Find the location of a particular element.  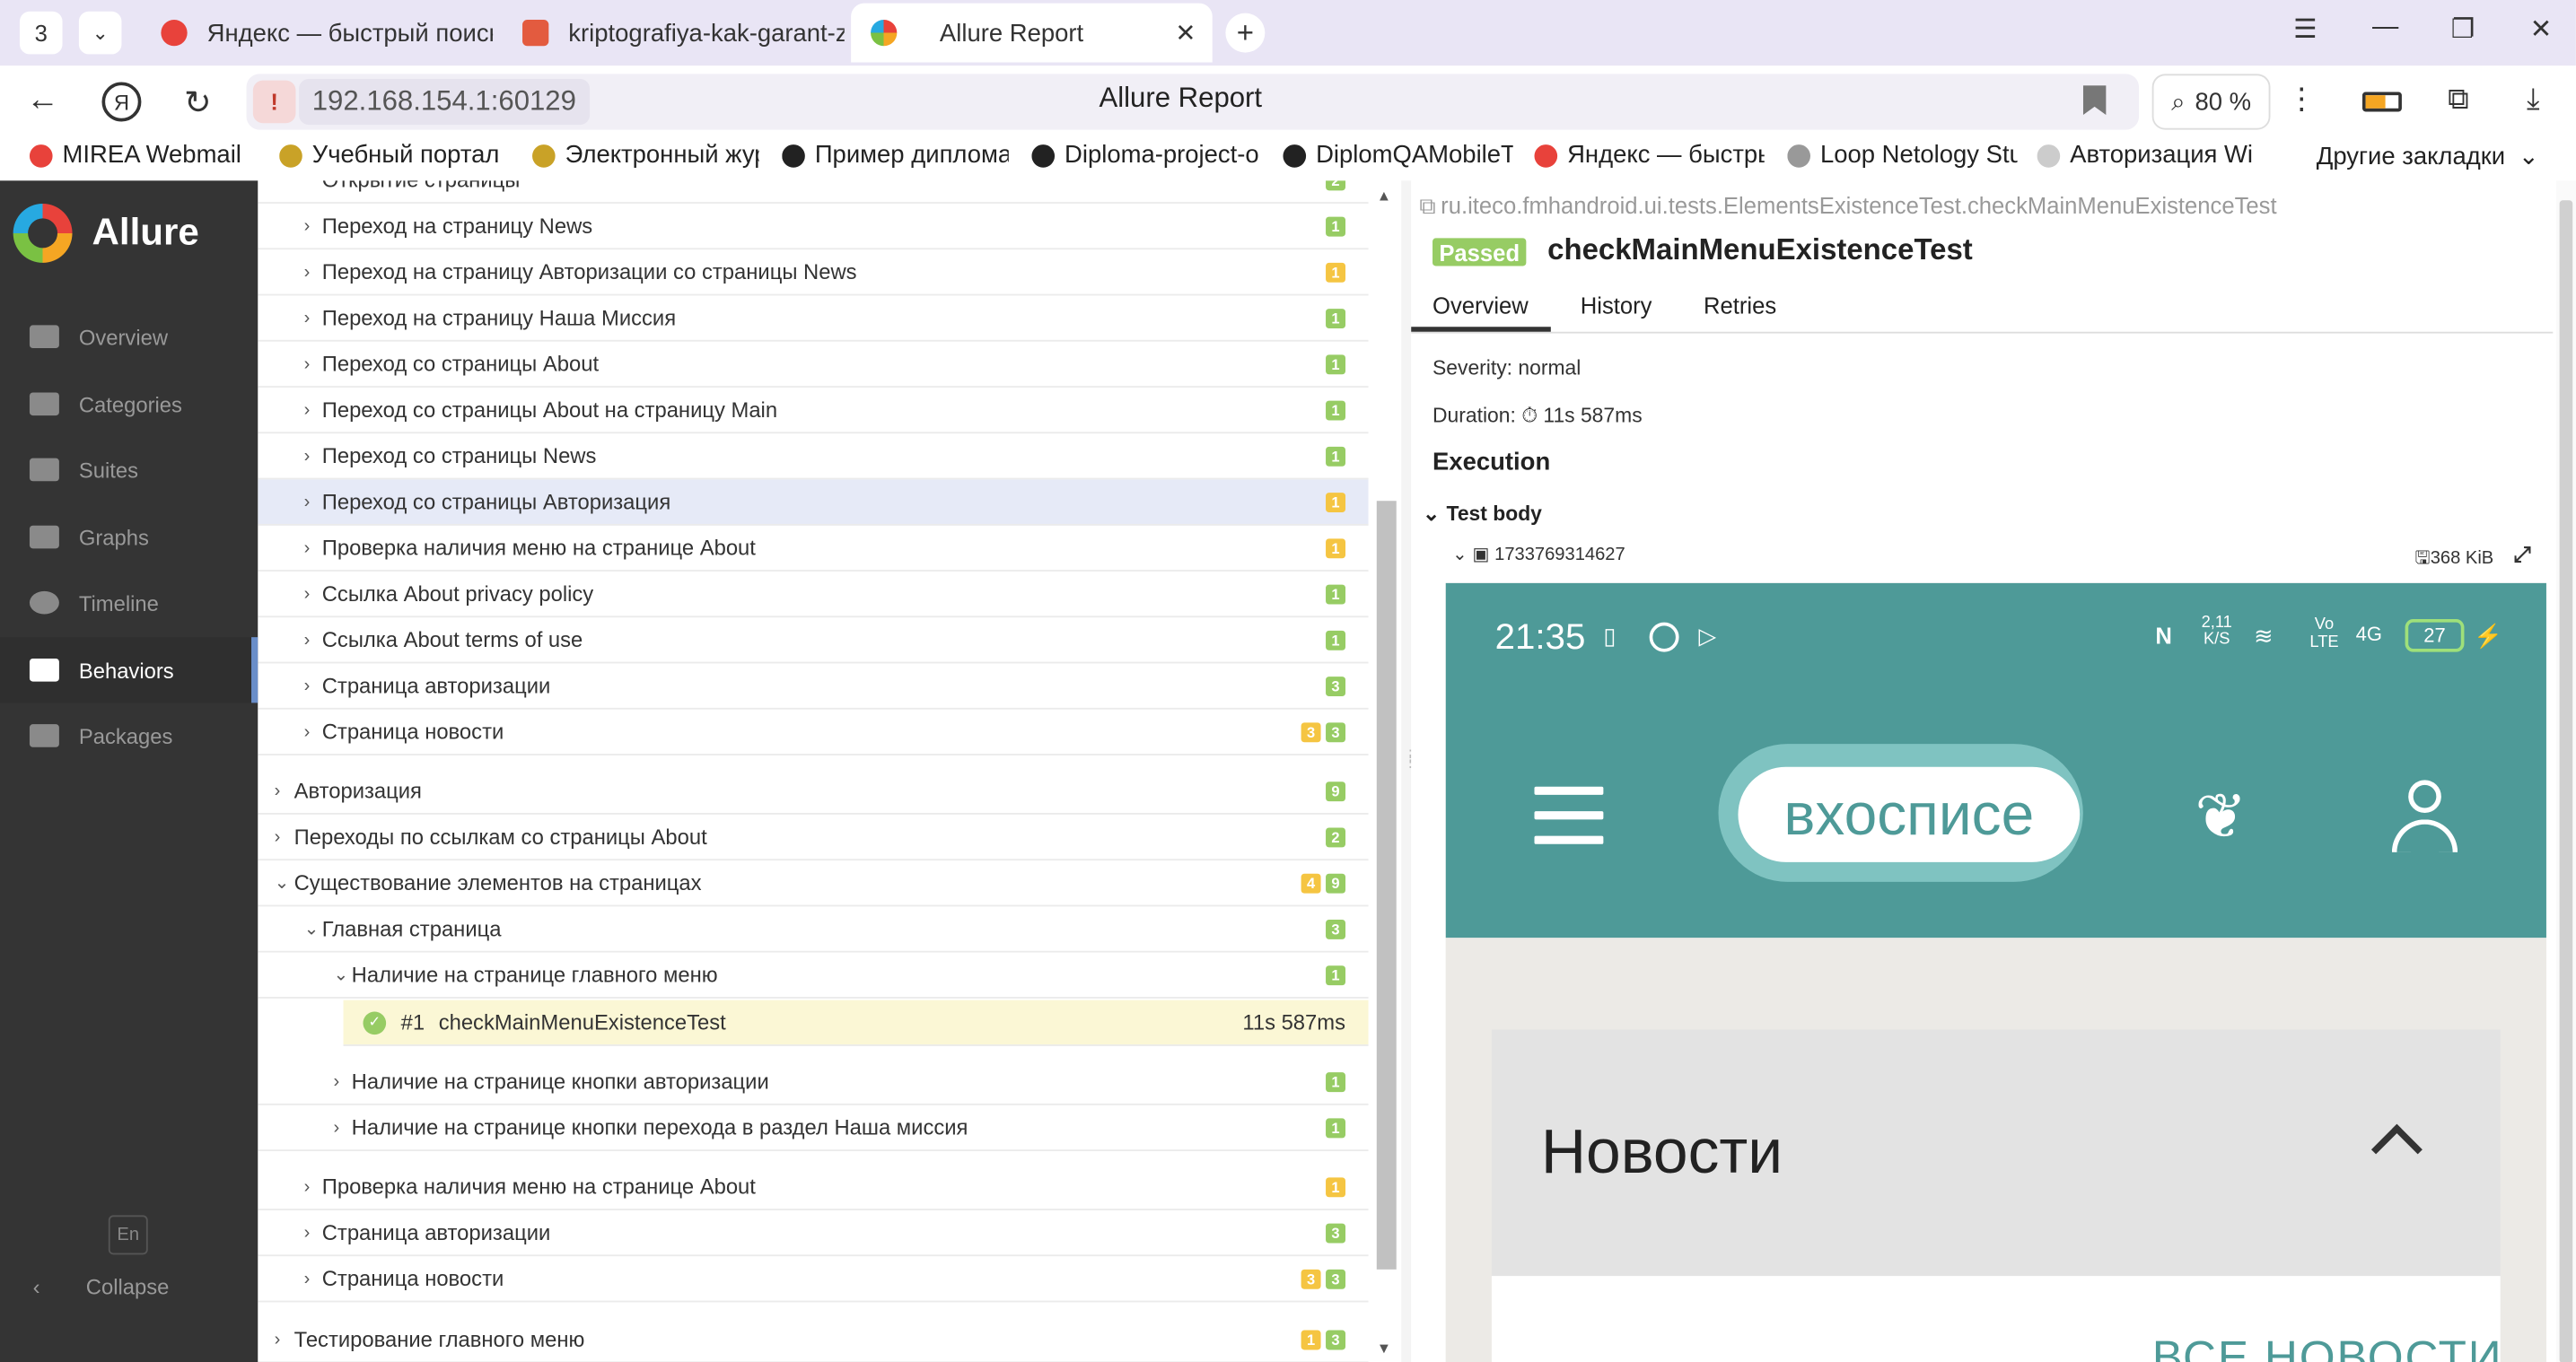

tree-group-row: › Переход на страницу Наша Миссия 1 is located at coordinates (813, 318).